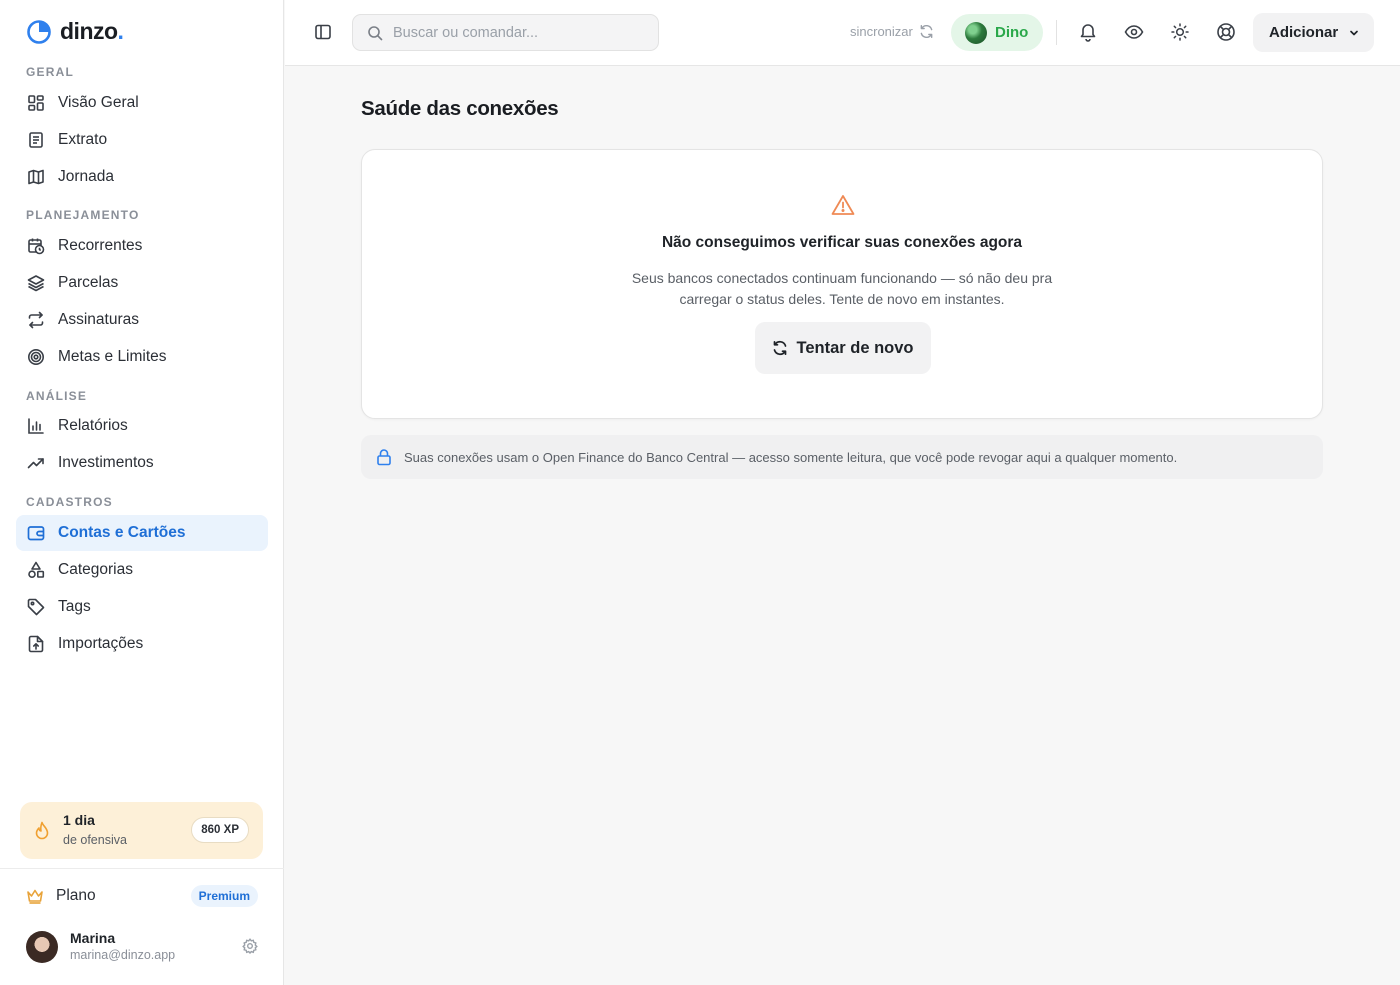  Describe the element at coordinates (384, 457) in the screenshot. I see `lock-icon` at that location.